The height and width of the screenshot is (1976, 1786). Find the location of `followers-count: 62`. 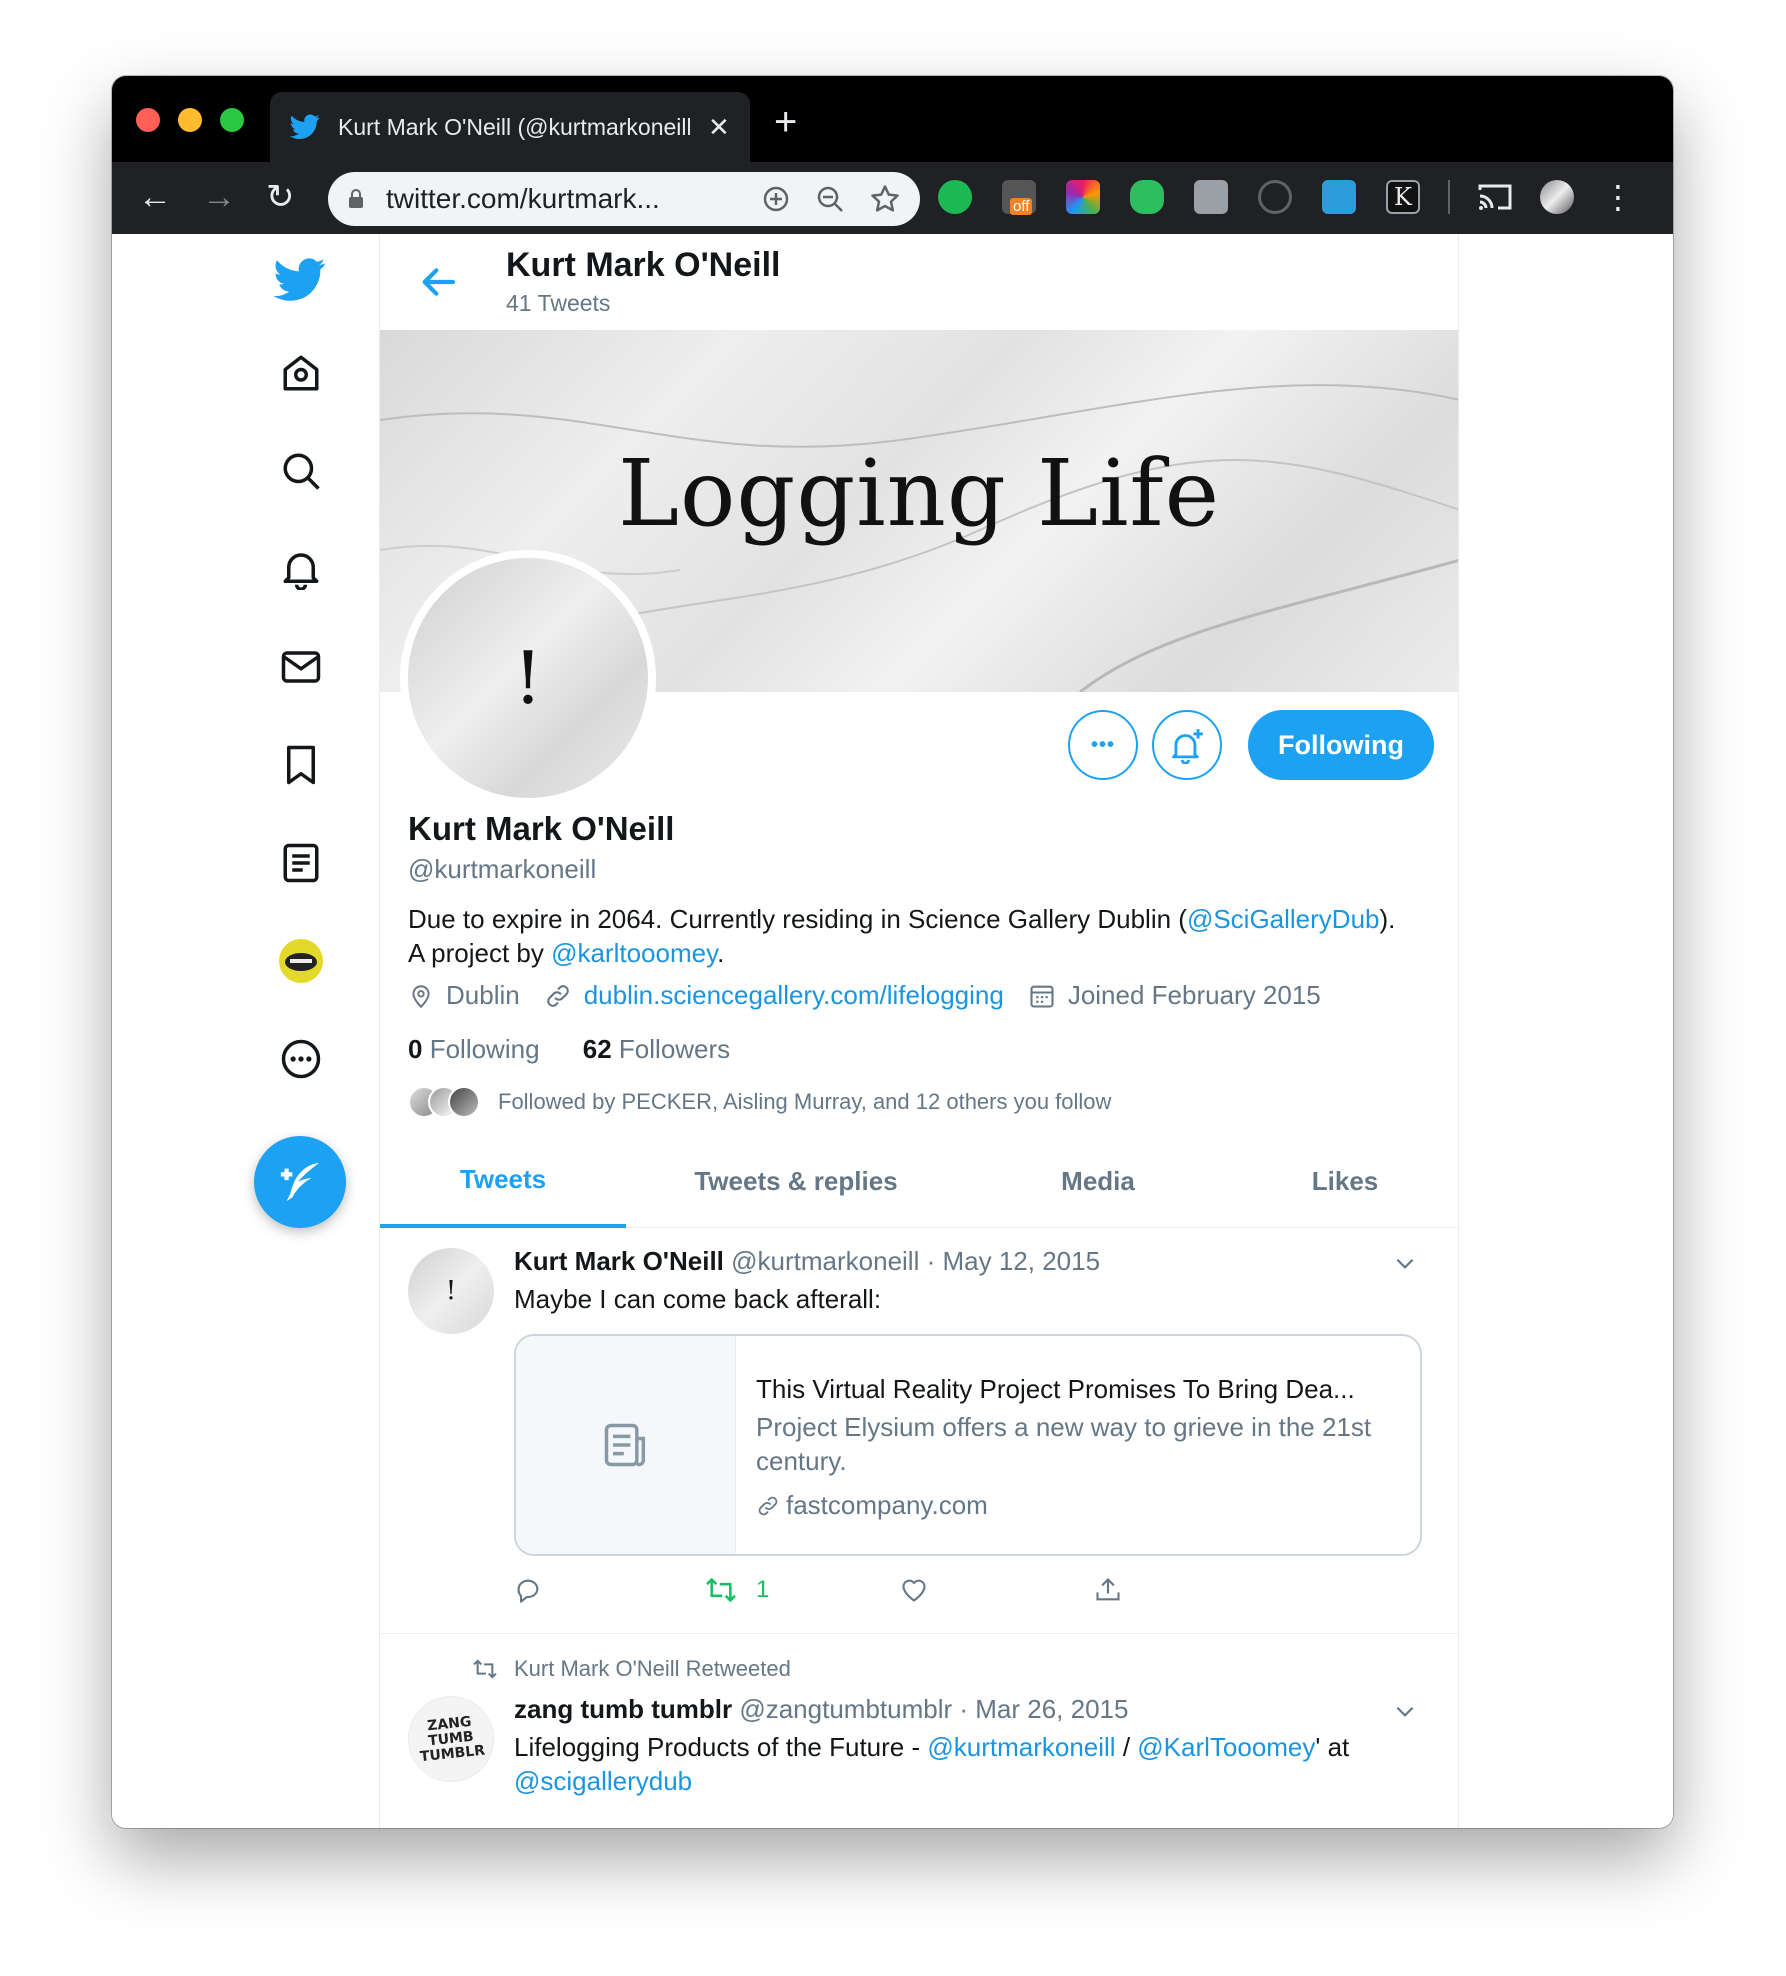

followers-count: 62 is located at coordinates (597, 1049).